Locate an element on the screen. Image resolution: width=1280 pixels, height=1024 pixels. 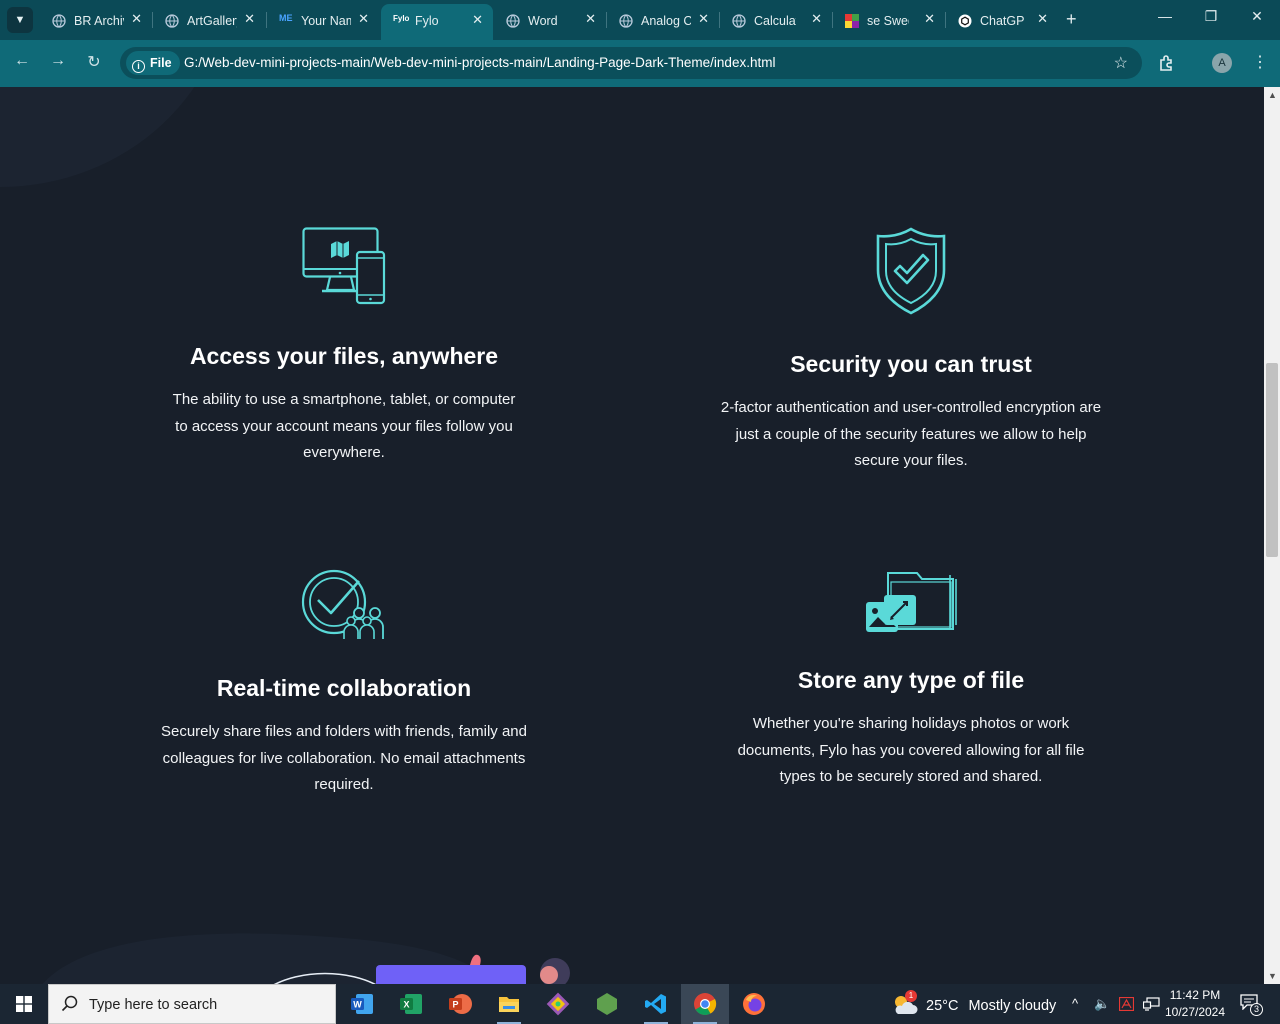
weather-description: Mostly cloudy is located at coordinates (1012, 1006).